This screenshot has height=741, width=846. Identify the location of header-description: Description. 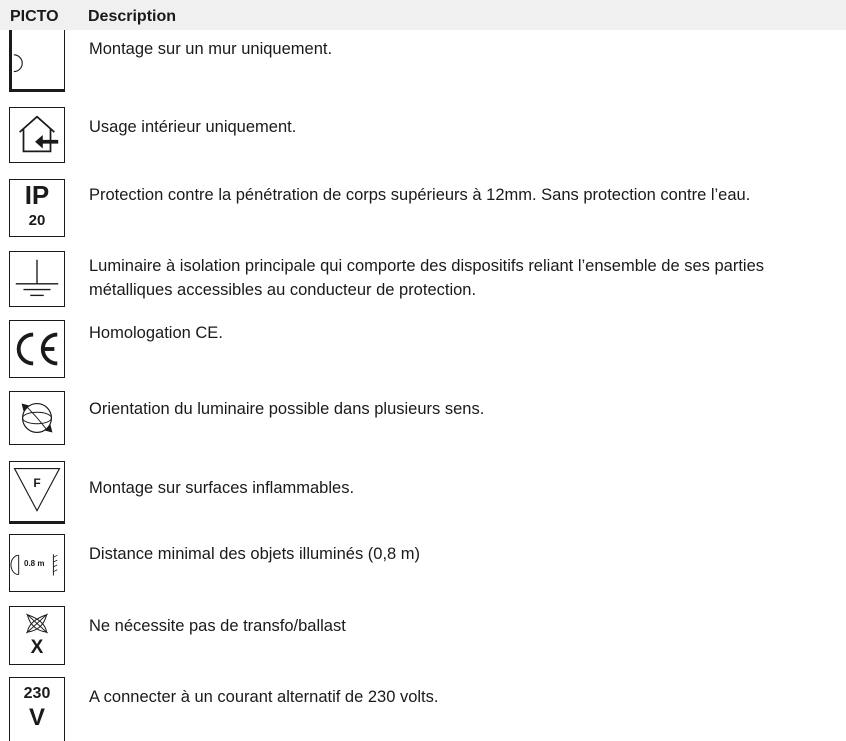
(132, 16).